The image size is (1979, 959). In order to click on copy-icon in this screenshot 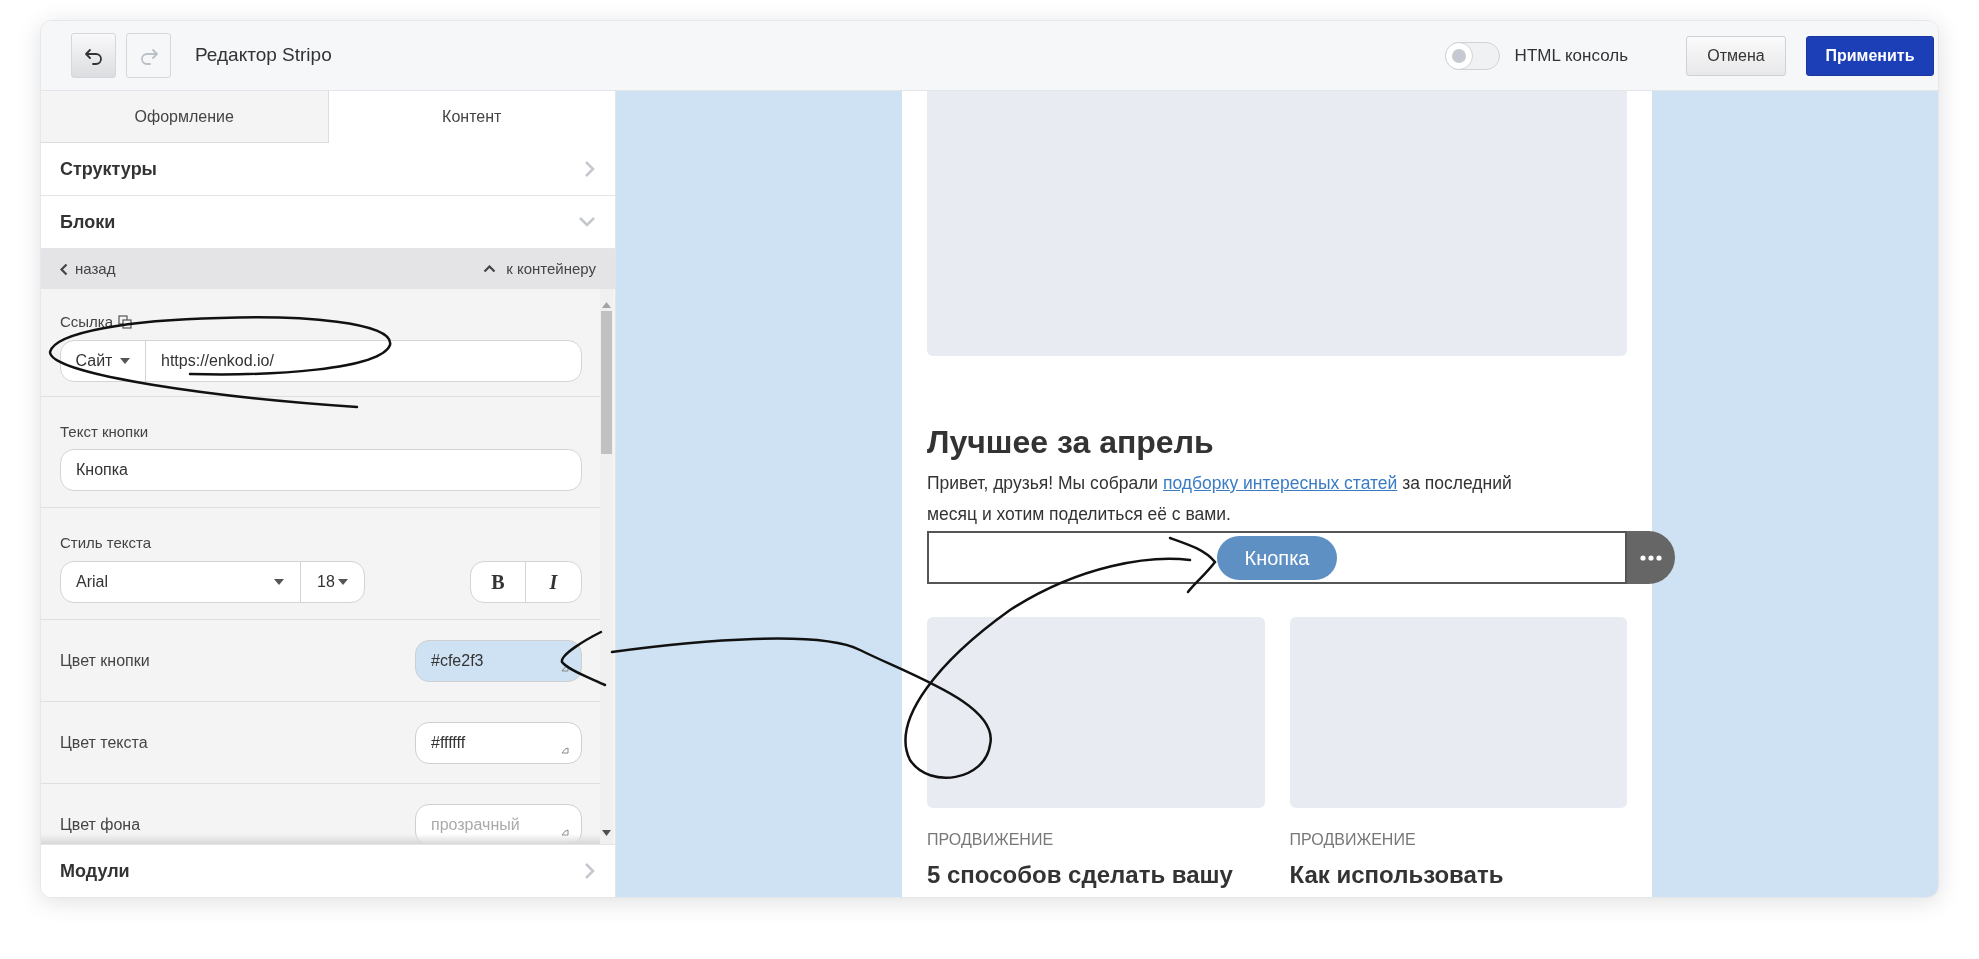, I will do `click(125, 322)`.